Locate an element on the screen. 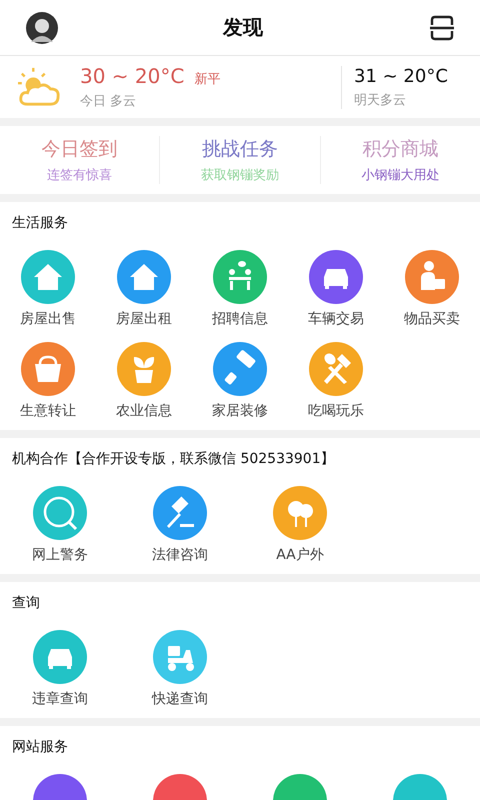 The image size is (480, 800). tomorrow-weather: 明天多云 is located at coordinates (380, 100).